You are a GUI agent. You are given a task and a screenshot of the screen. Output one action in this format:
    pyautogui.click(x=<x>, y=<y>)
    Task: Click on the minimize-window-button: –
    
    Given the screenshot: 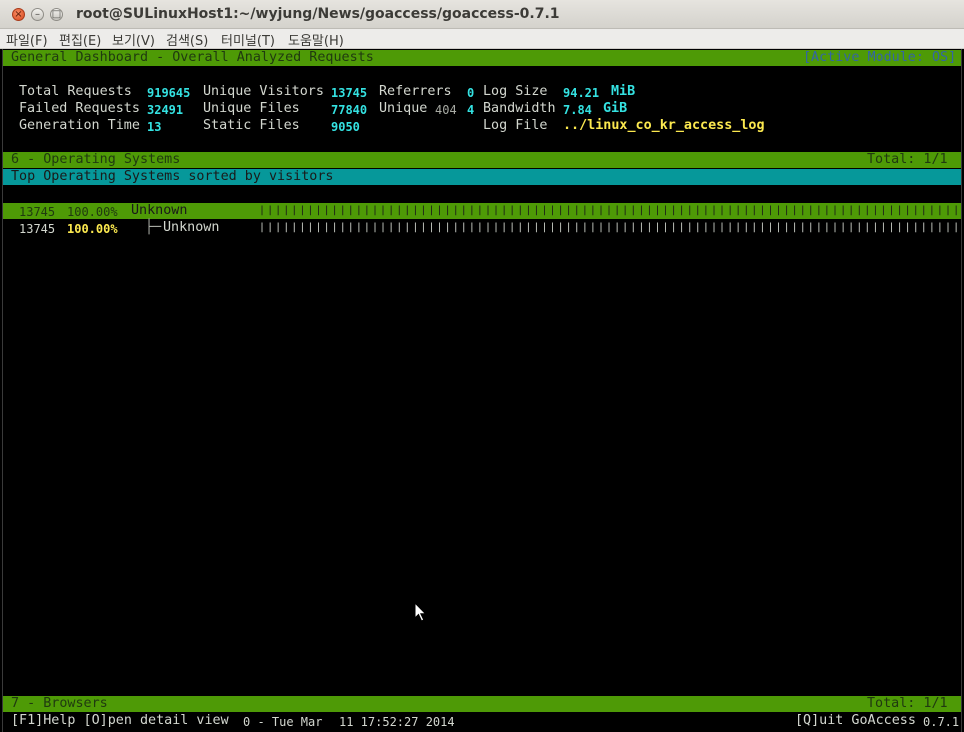 What is the action you would take?
    pyautogui.click(x=37, y=14)
    